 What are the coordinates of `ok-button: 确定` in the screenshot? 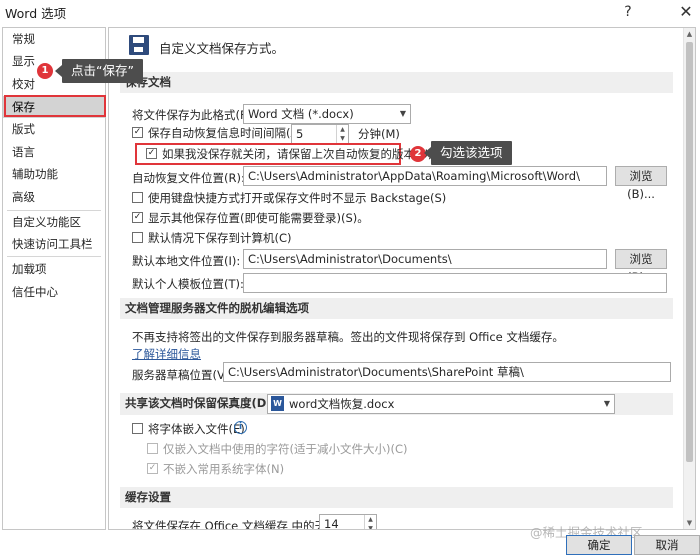 It's located at (599, 545).